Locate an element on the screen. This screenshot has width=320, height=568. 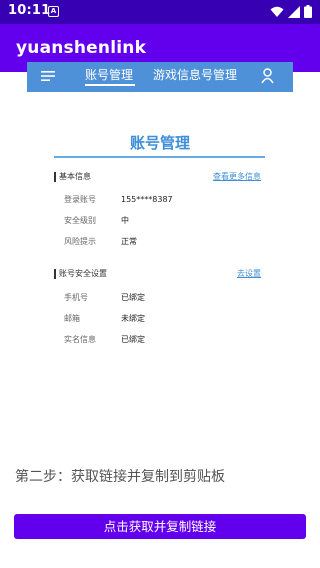
security-settings-heading: 账号安全设置 is located at coordinates (83, 273).